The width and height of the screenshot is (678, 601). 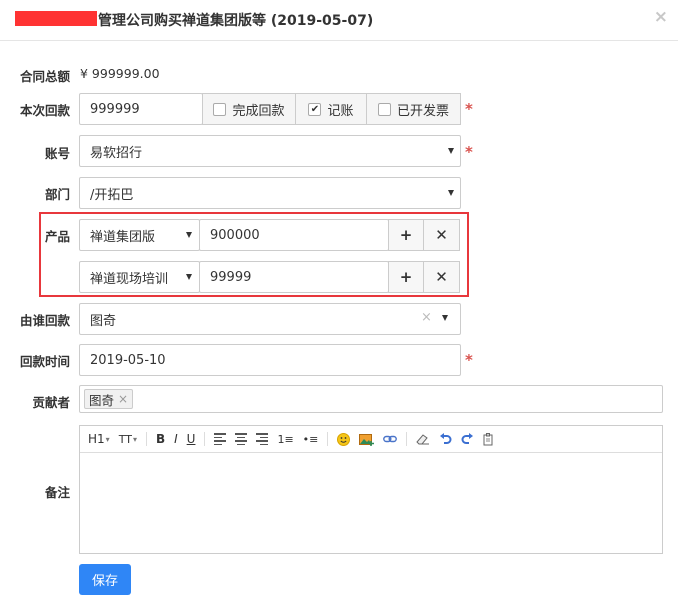 What do you see at coordinates (116, 153) in the screenshot?
I see `account-value: 易软招行` at bounding box center [116, 153].